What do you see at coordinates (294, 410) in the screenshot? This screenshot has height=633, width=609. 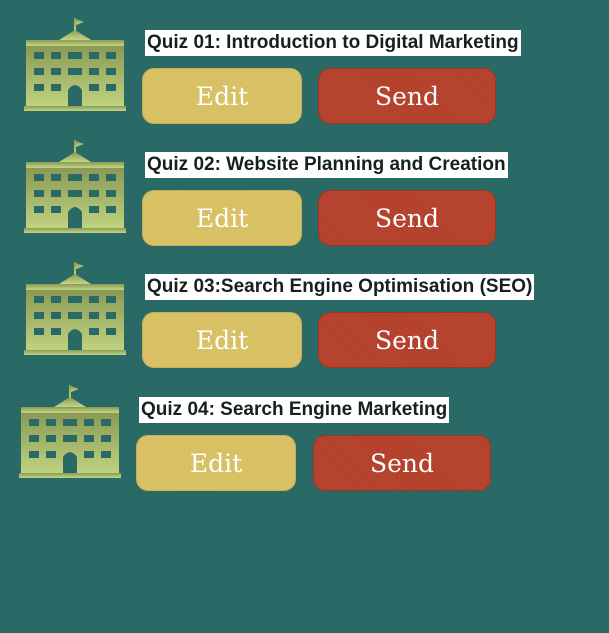 I see `quiz-title: Quiz 04: Search Engine Marketing` at bounding box center [294, 410].